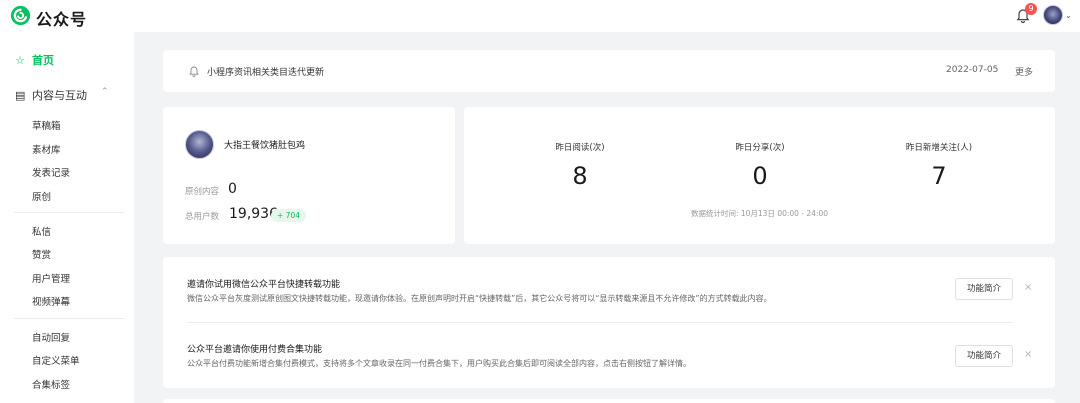 This screenshot has height=403, width=1080. What do you see at coordinates (20, 95) in the screenshot?
I see `document-icon: ▤` at bounding box center [20, 95].